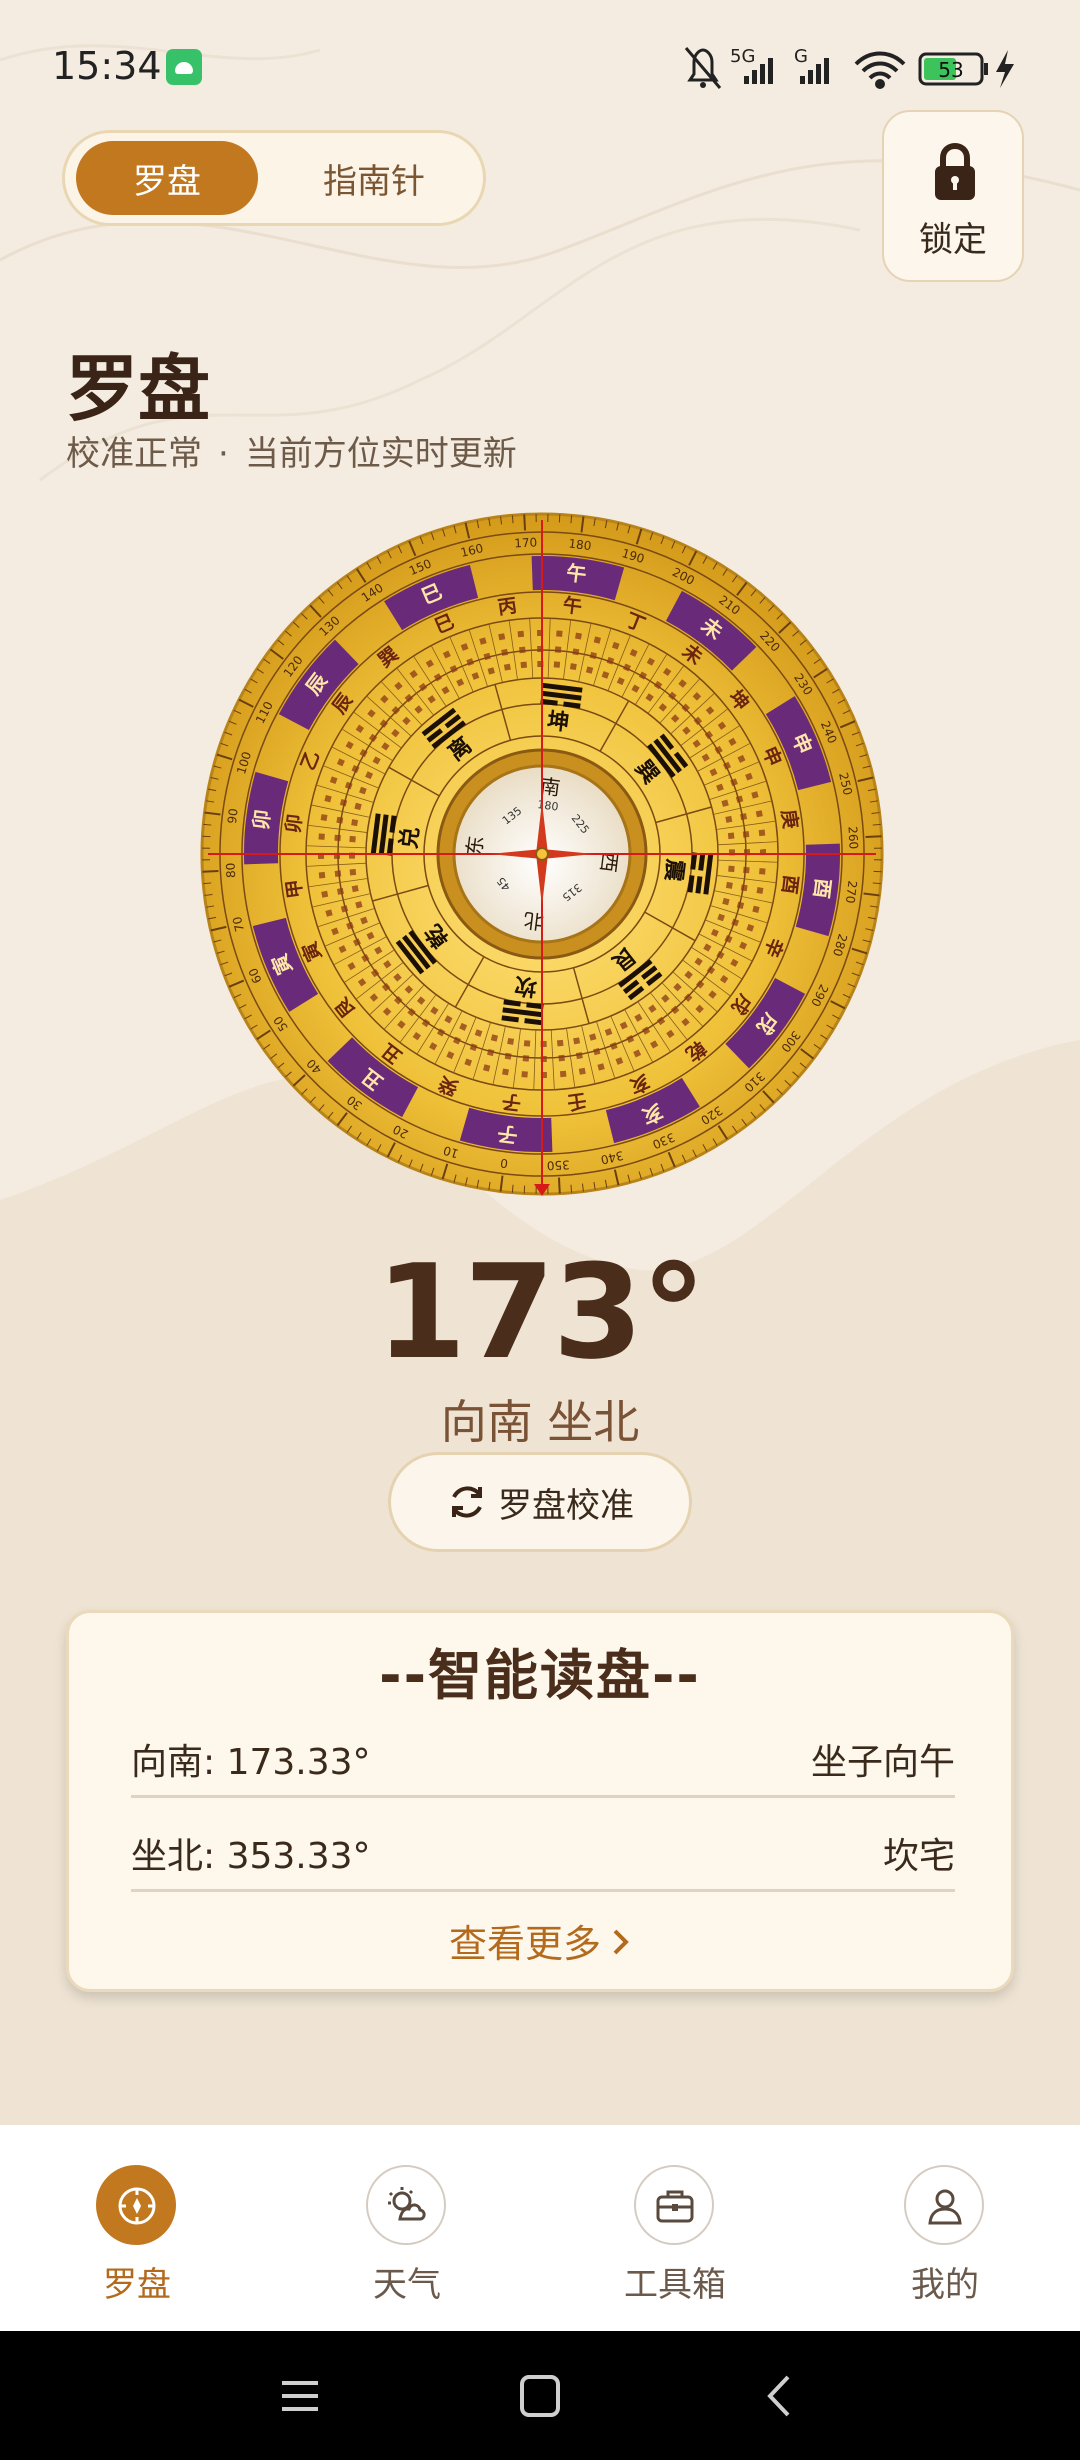 The image size is (1080, 2460). I want to click on signal-label-2: G, so click(801, 56).